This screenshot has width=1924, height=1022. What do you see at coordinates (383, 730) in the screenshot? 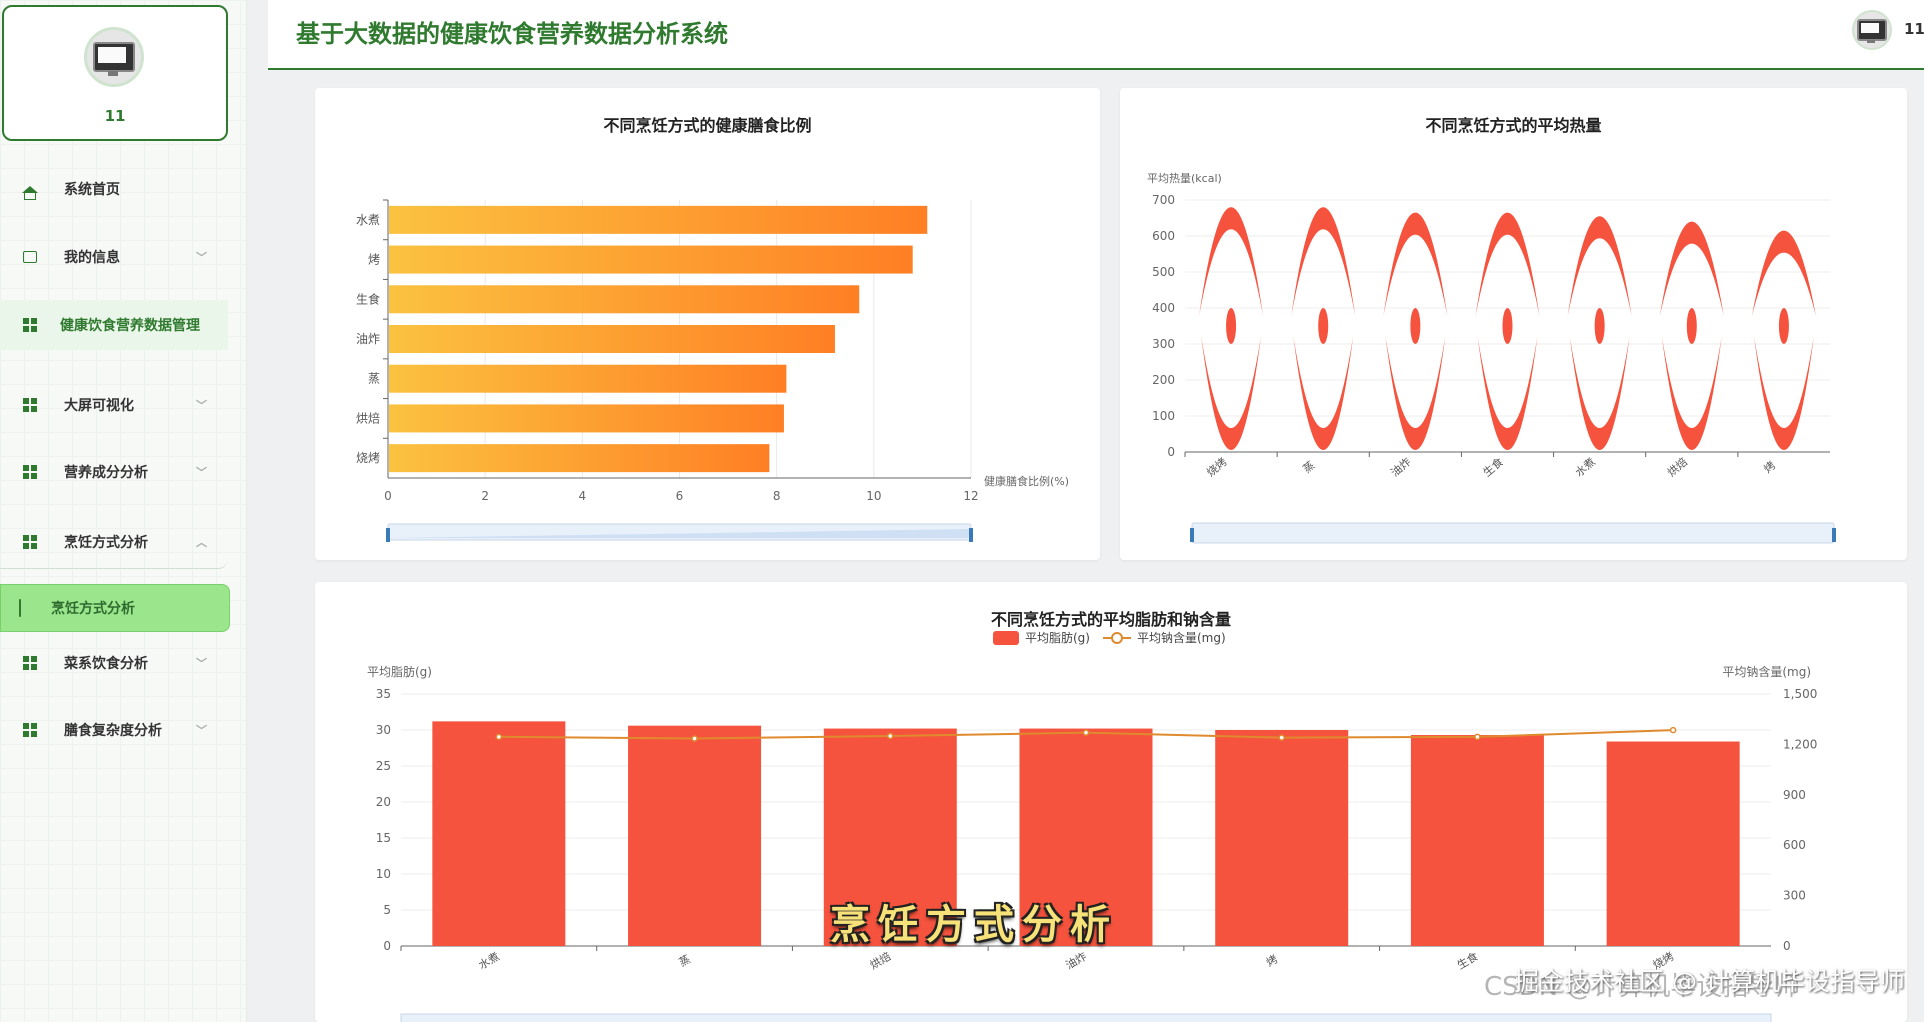
I see `y-left-tick-label: 30` at bounding box center [383, 730].